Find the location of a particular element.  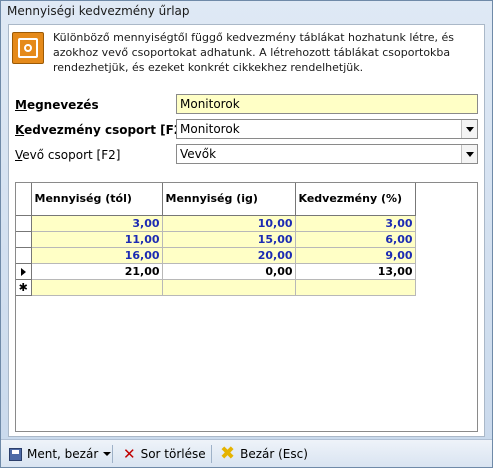

current-row-icon is located at coordinates (24, 271).